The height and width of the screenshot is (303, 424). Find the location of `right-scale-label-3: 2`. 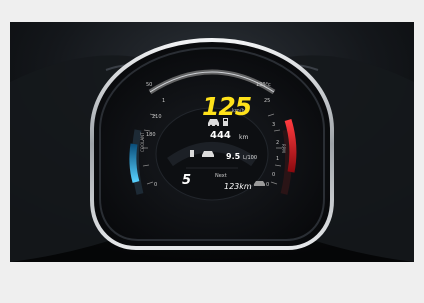

right-scale-label-3: 2 is located at coordinates (278, 143).